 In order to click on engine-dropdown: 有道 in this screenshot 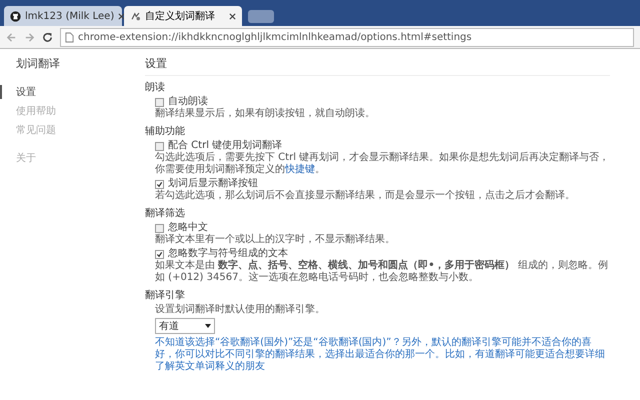, I will do `click(185, 326)`.